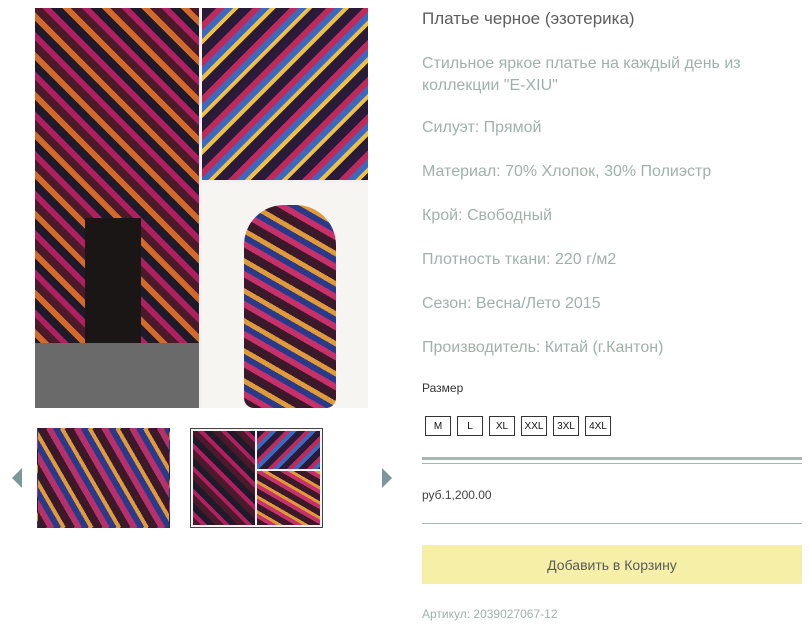 The image size is (810, 635). I want to click on product-title: Платье черное (эзотерика), so click(528, 18).